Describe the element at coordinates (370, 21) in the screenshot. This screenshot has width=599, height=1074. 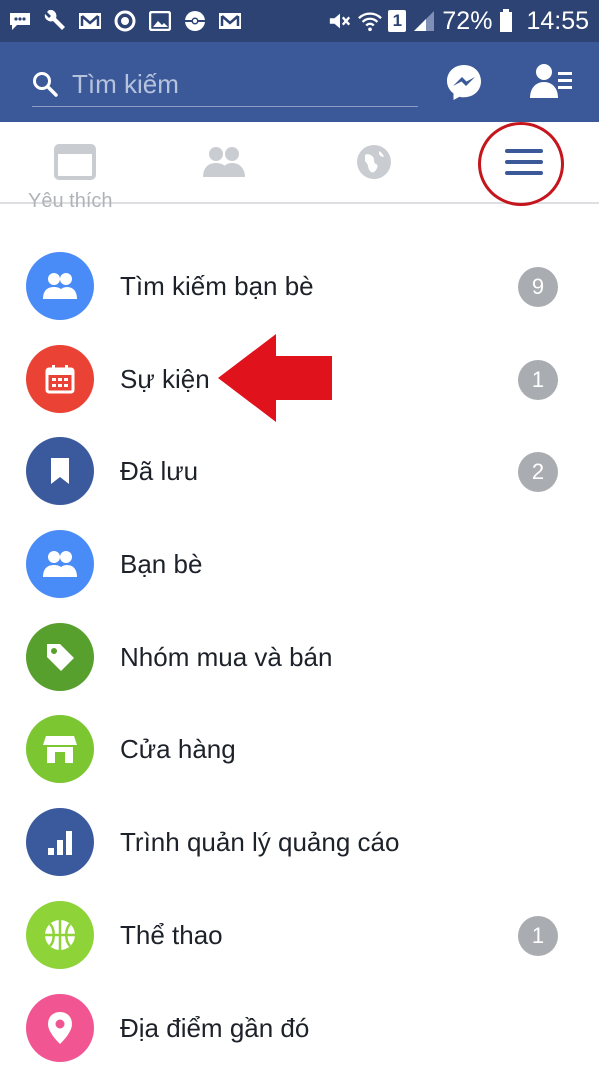
I see `wifi-icon` at that location.